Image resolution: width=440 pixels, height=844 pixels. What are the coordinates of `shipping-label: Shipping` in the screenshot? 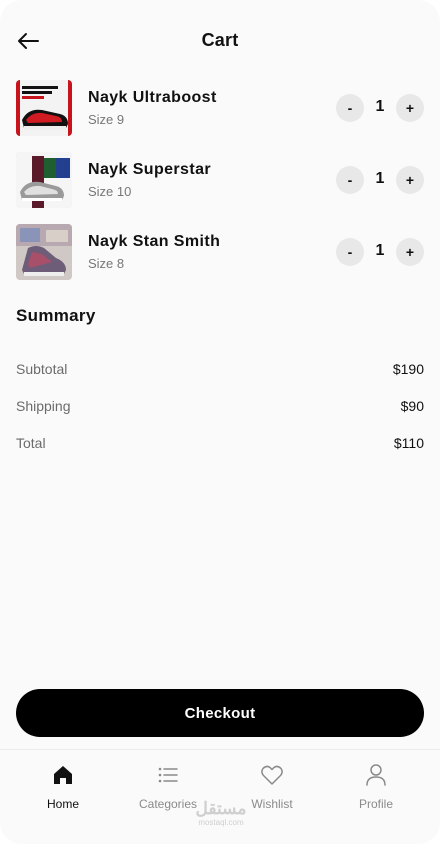 It's located at (43, 406).